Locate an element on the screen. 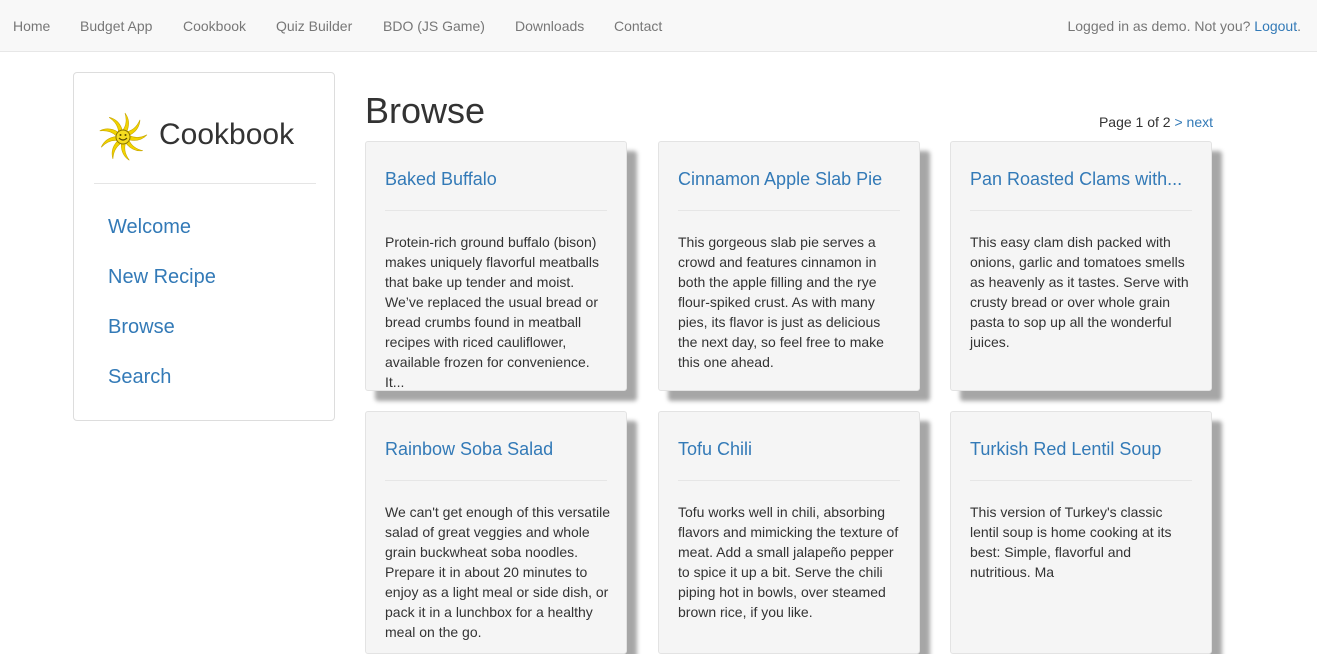 The image size is (1317, 654). pager-text: Page 1 of 2 is located at coordinates (1136, 122).